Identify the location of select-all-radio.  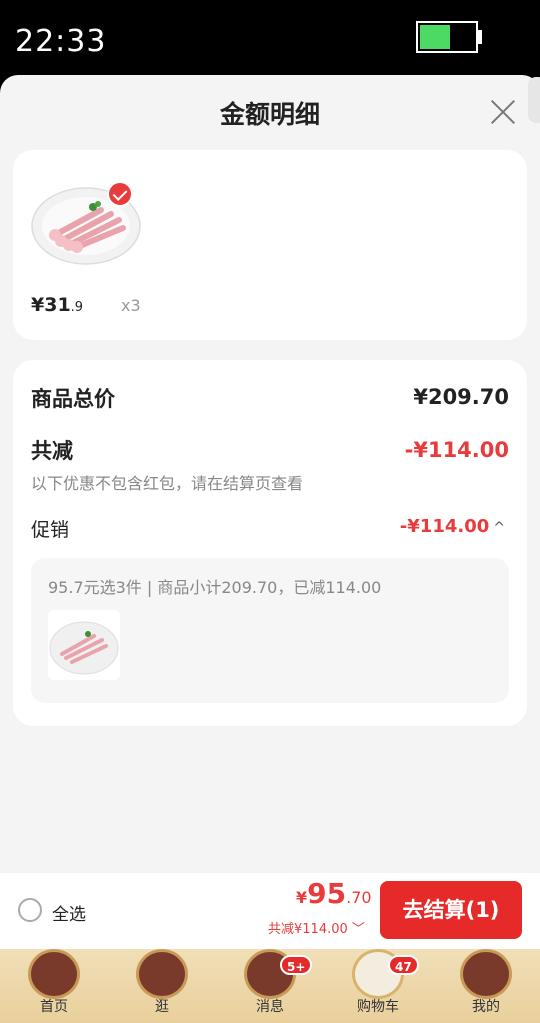
(30, 910).